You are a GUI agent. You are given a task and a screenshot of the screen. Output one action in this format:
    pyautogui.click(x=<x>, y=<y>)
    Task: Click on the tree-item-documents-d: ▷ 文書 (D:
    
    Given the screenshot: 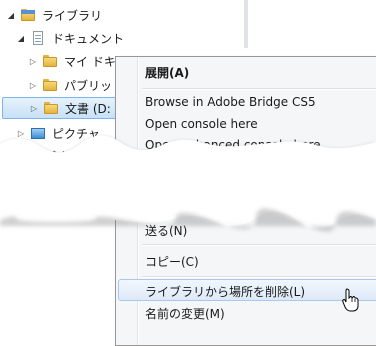 What is the action you would take?
    pyautogui.click(x=61, y=108)
    